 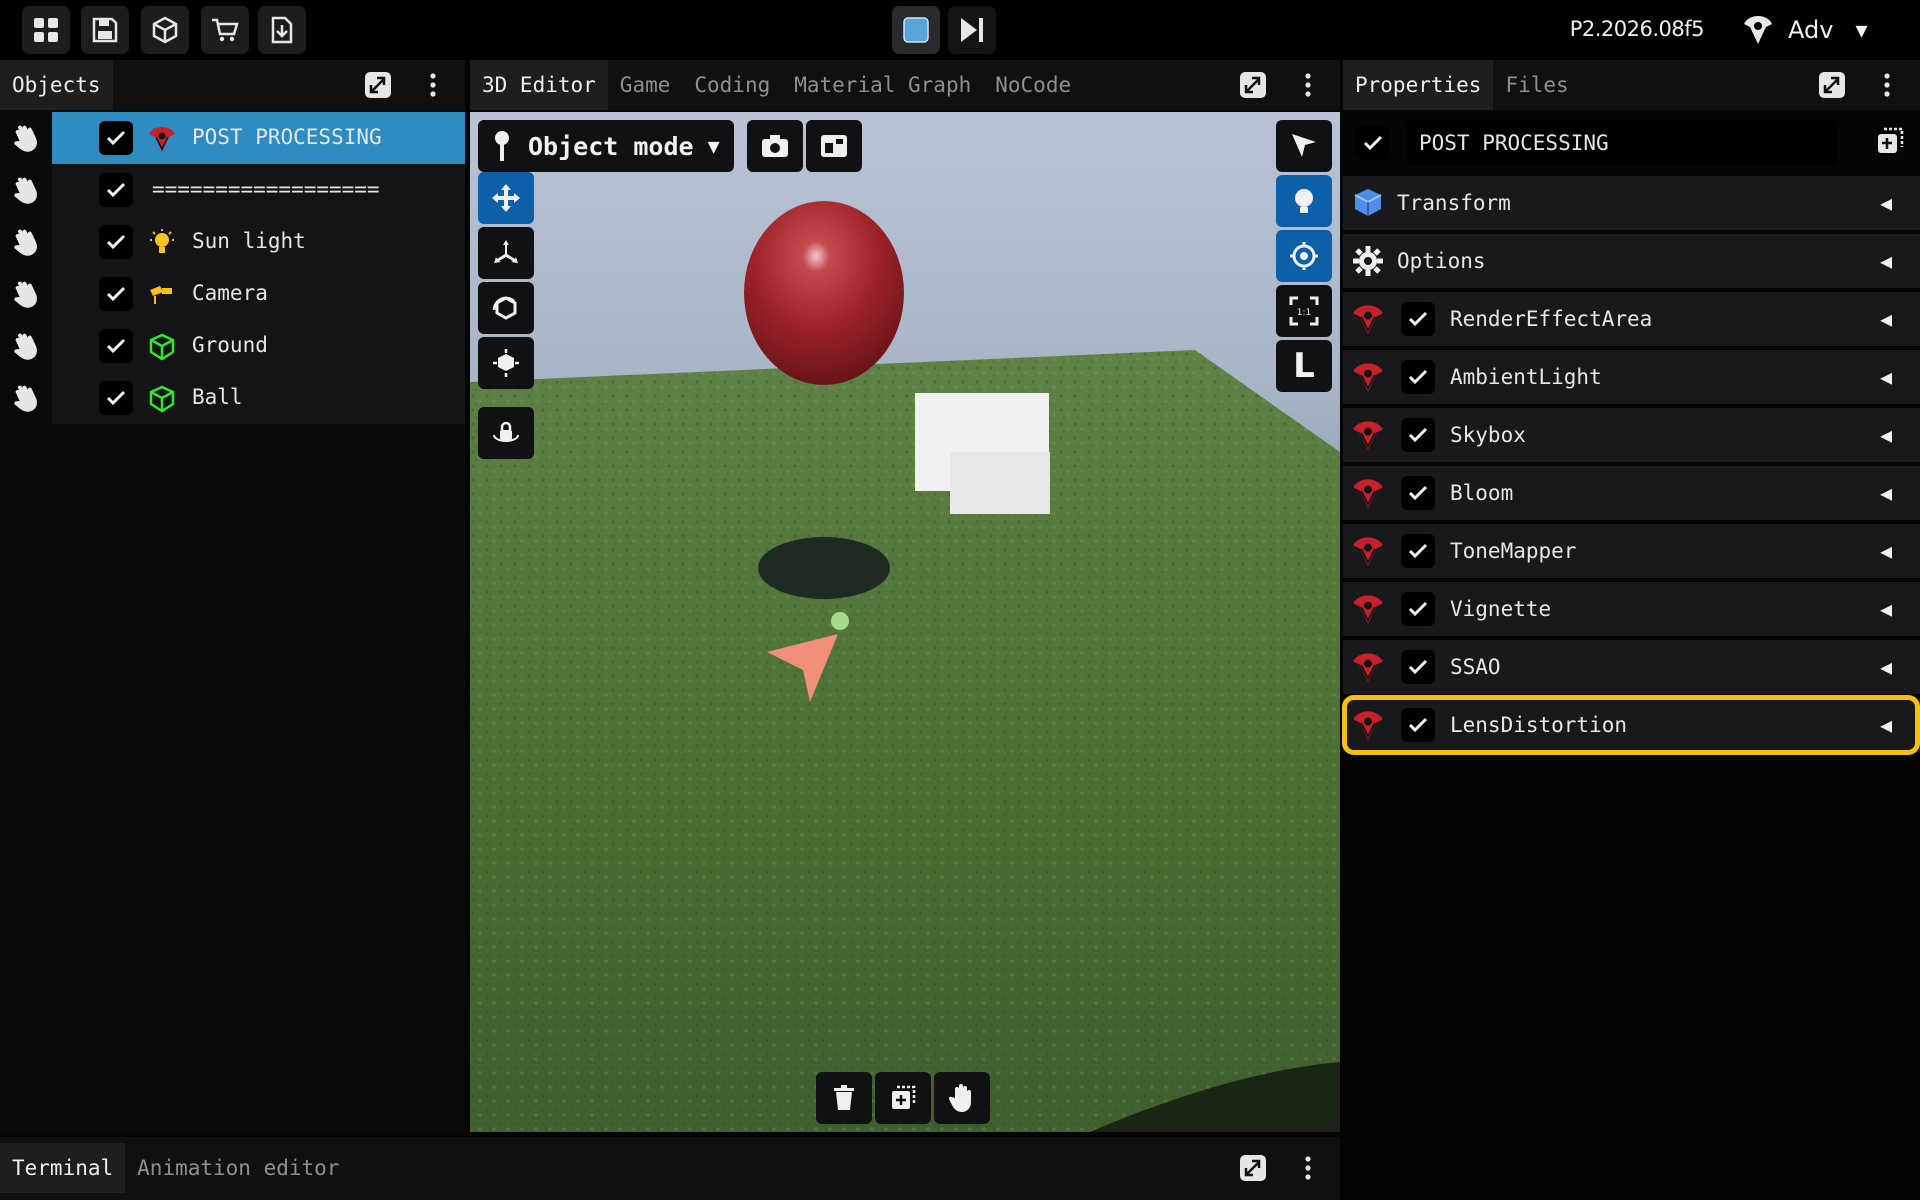 I want to click on tab-files: Files, so click(x=1536, y=85).